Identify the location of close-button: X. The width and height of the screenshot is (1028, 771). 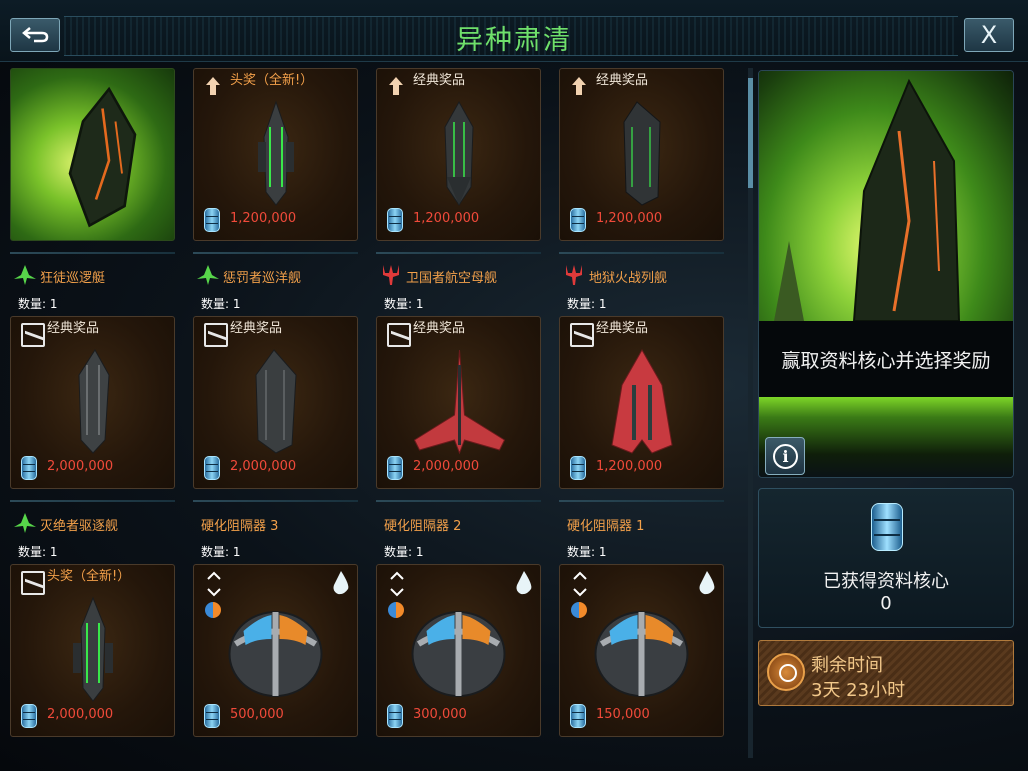
(989, 35).